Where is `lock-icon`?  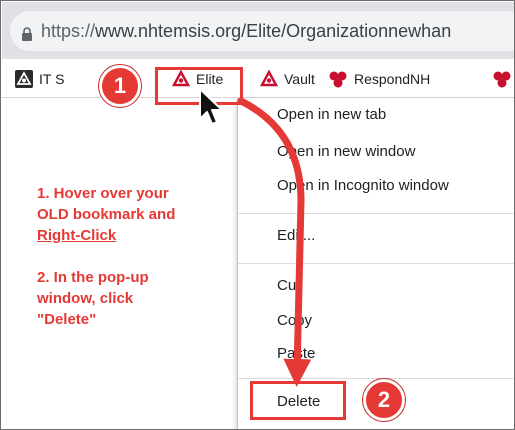
lock-icon is located at coordinates (27, 34).